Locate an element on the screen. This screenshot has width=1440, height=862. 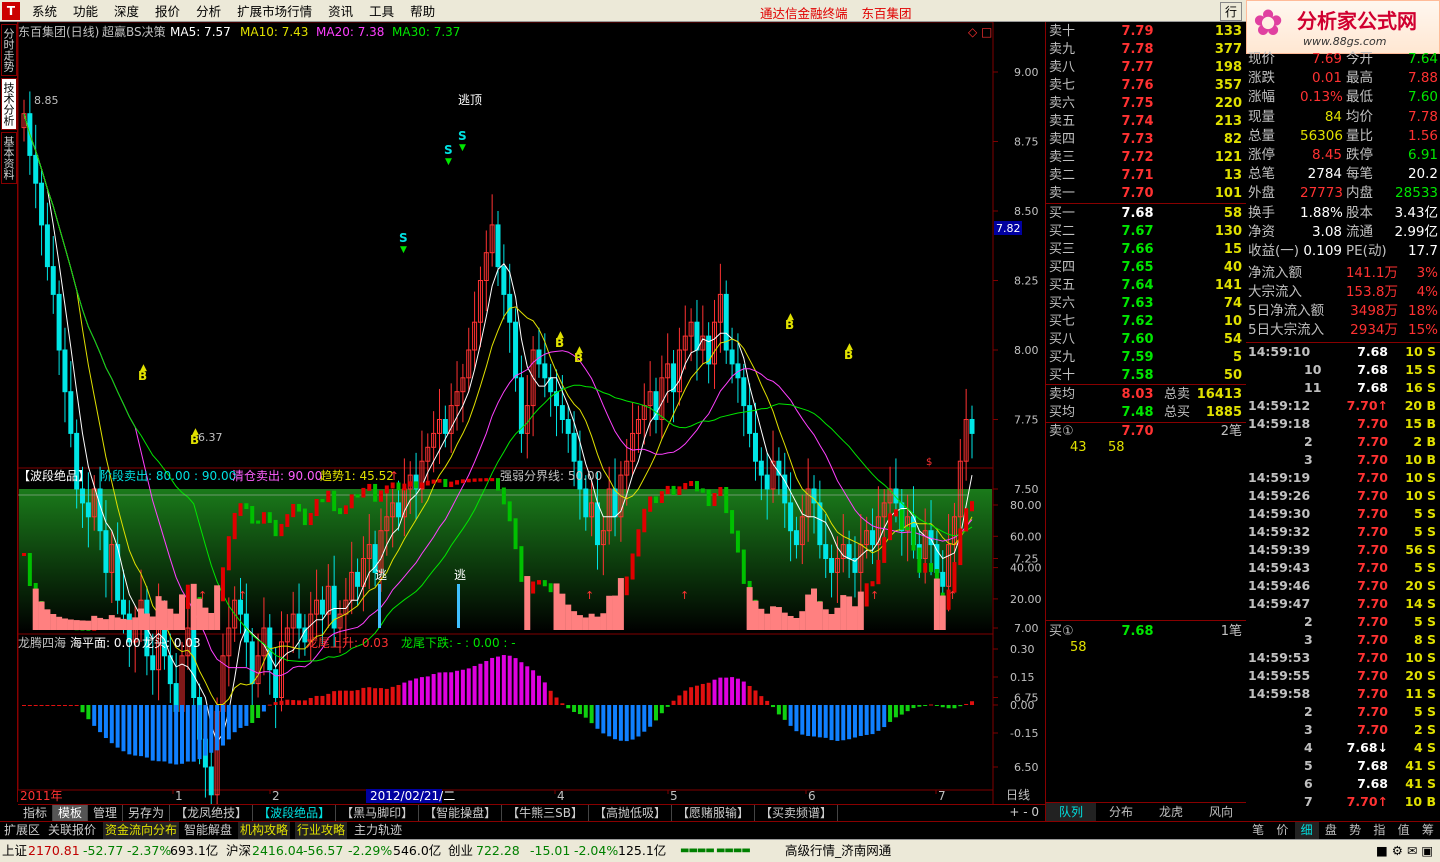
buy-order-row: 买一 7.68 58 is located at coordinates (1146, 214).